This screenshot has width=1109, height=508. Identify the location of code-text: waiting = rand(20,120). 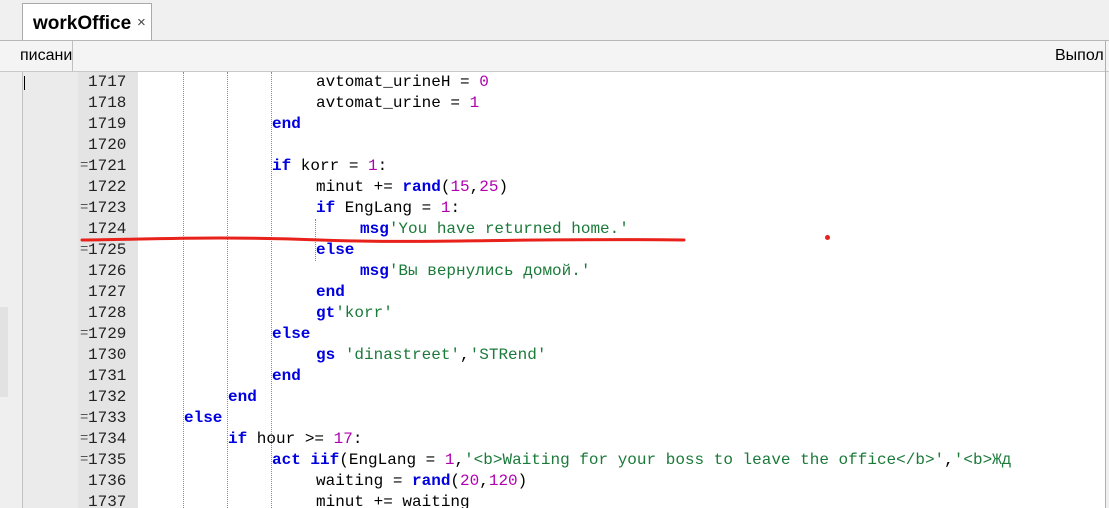
(421, 481).